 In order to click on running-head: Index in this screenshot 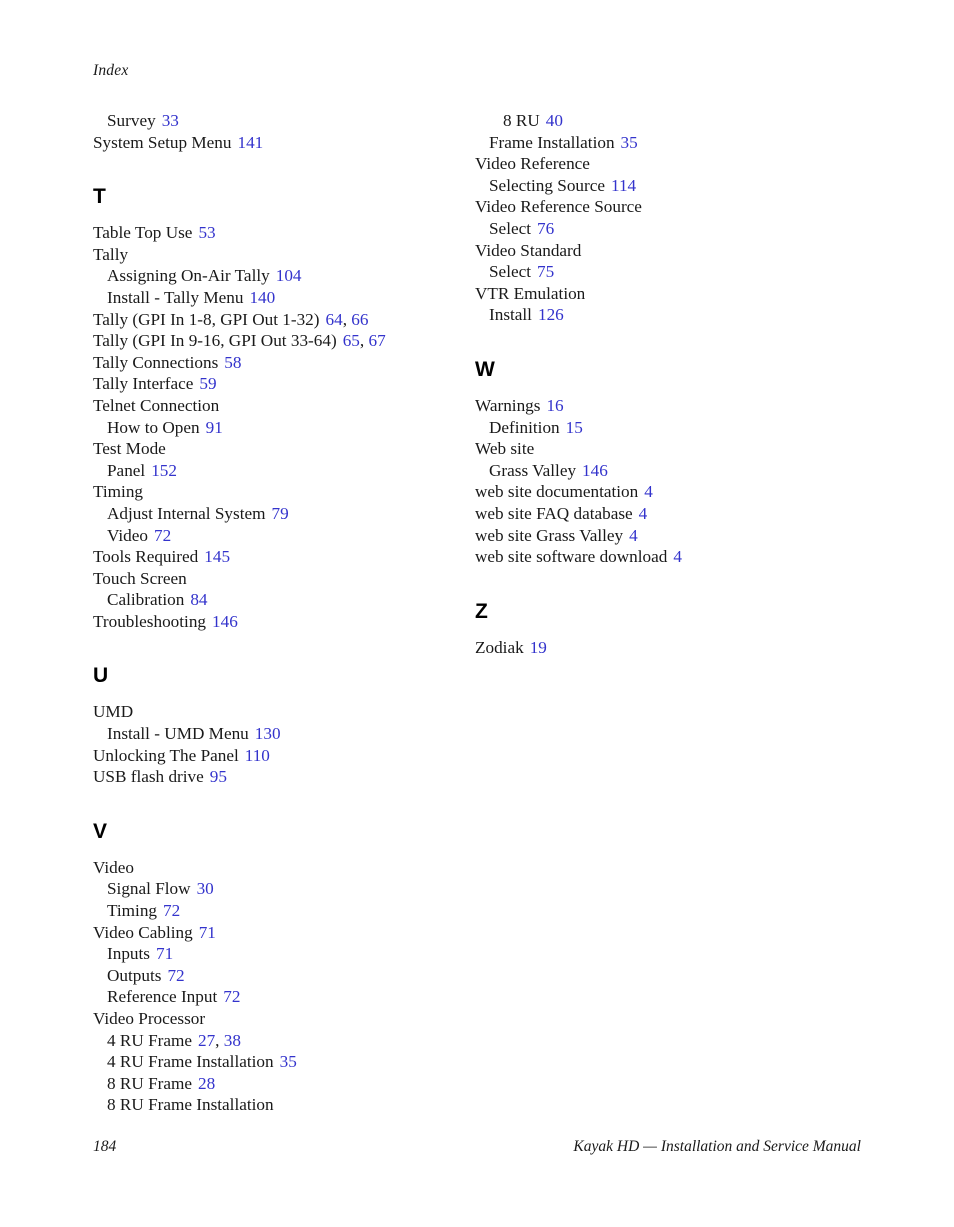, I will do `click(111, 70)`.